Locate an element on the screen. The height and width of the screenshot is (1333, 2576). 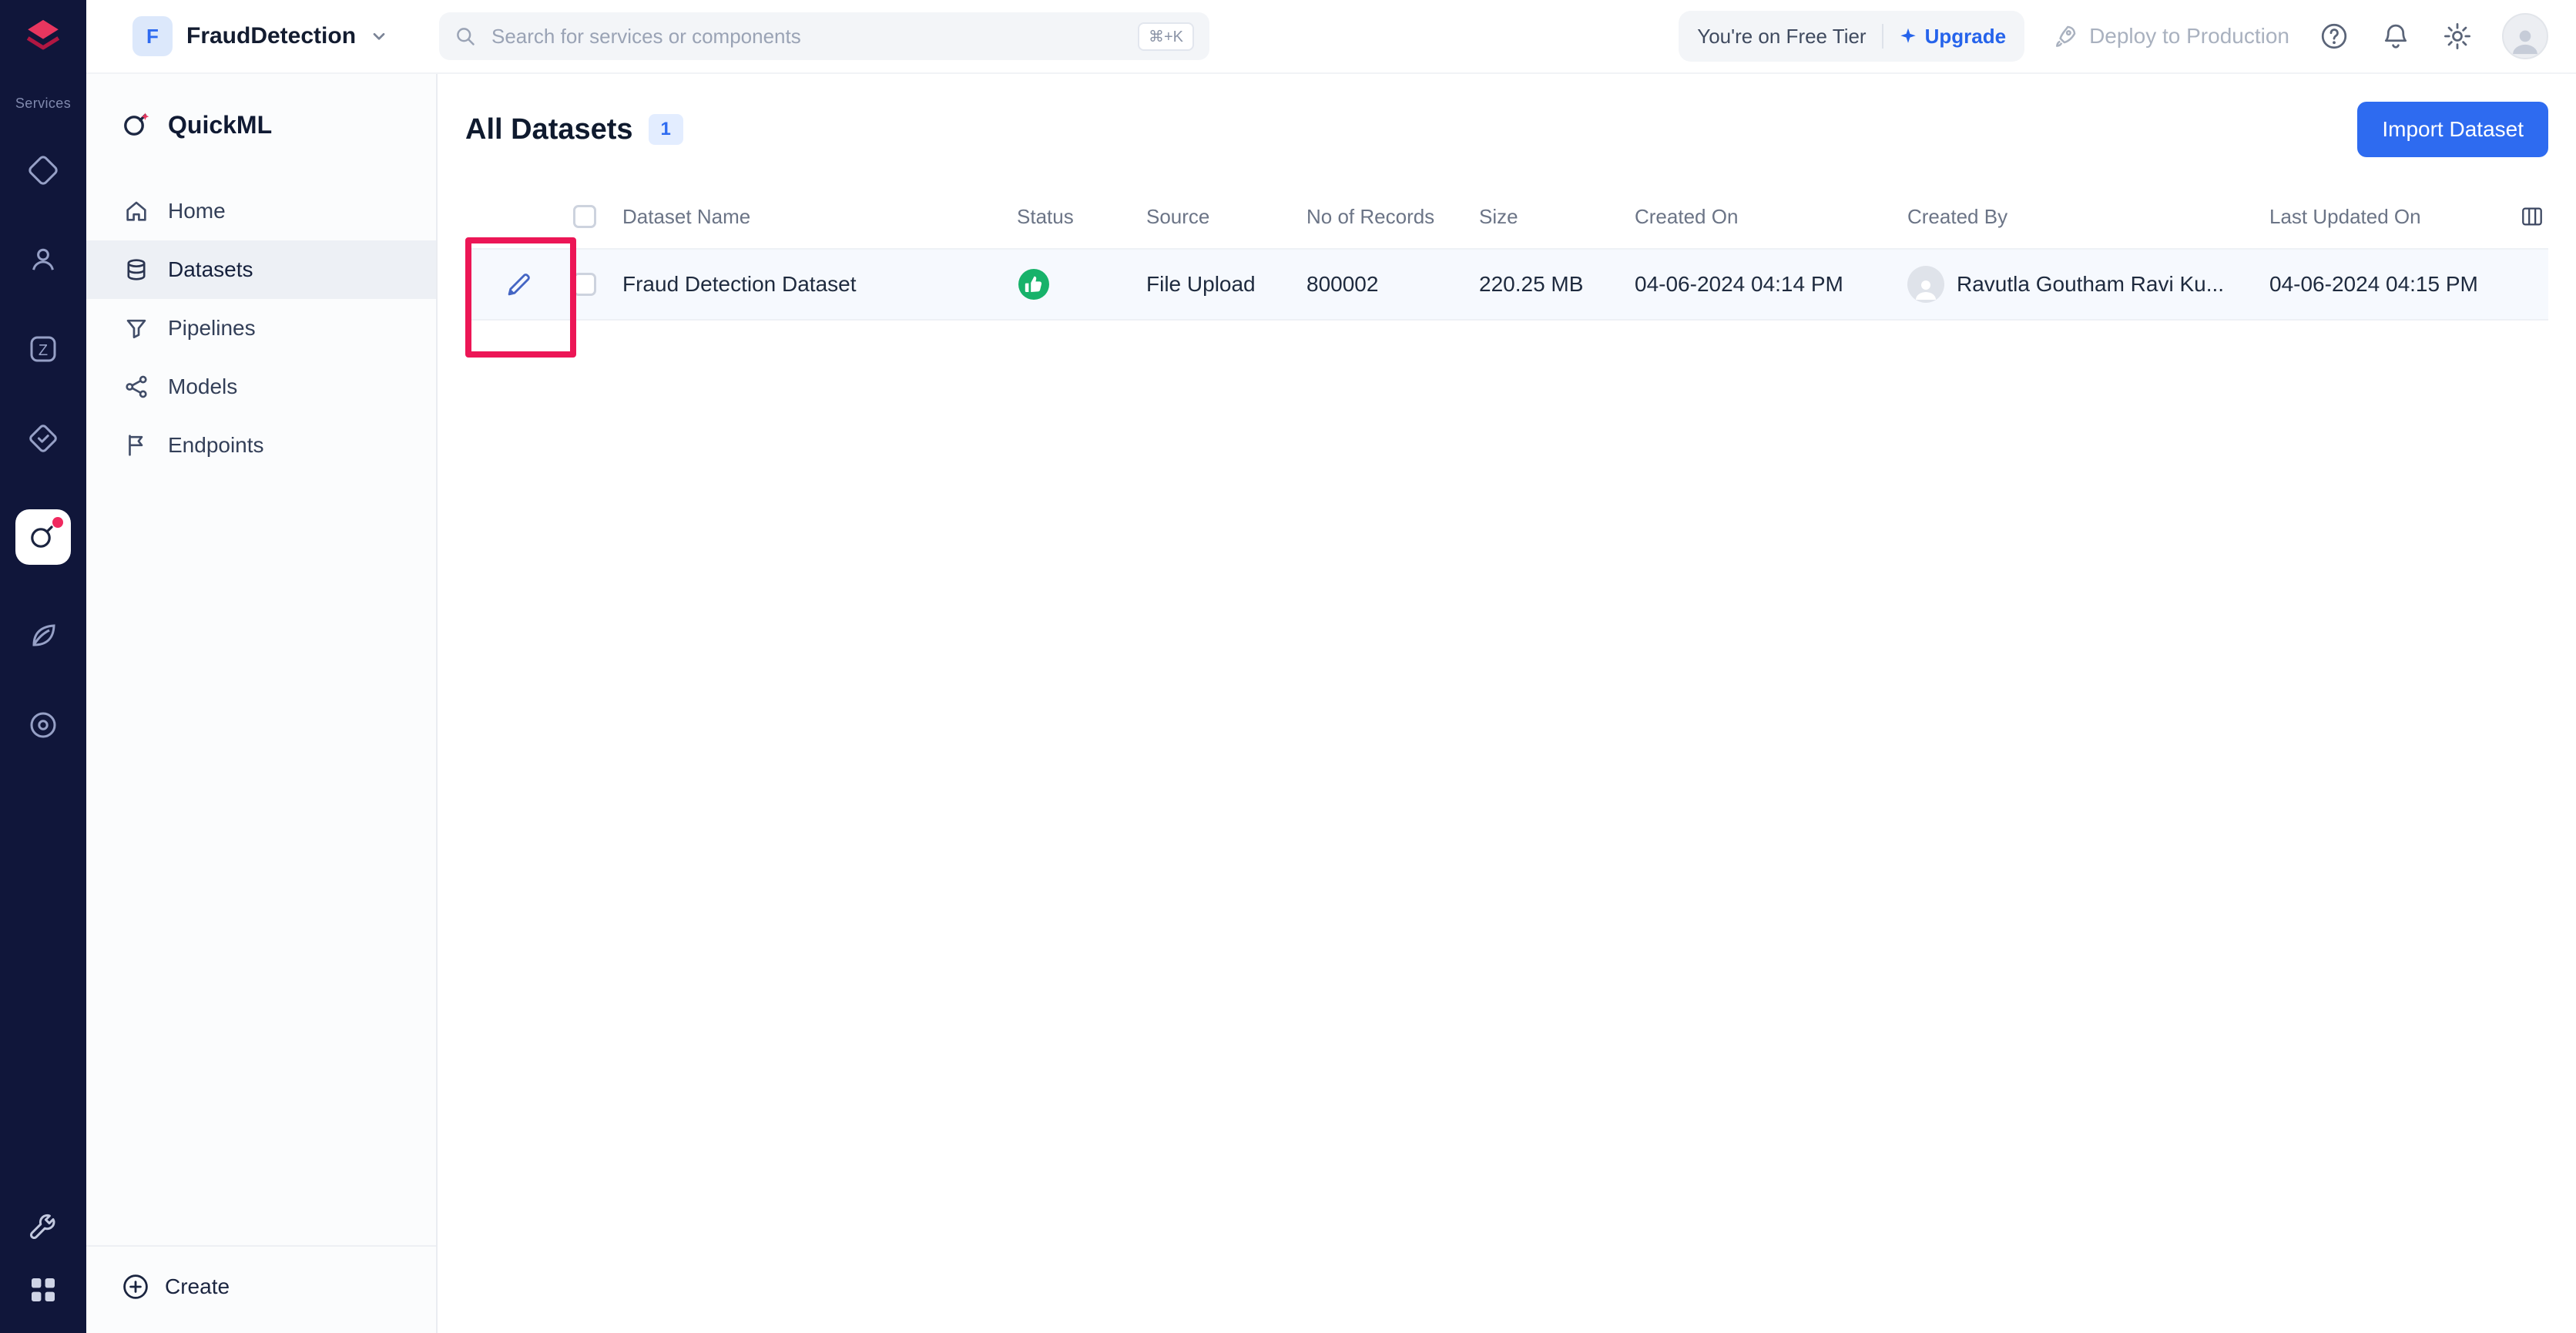
global-search: ⌘+K is located at coordinates (824, 36).